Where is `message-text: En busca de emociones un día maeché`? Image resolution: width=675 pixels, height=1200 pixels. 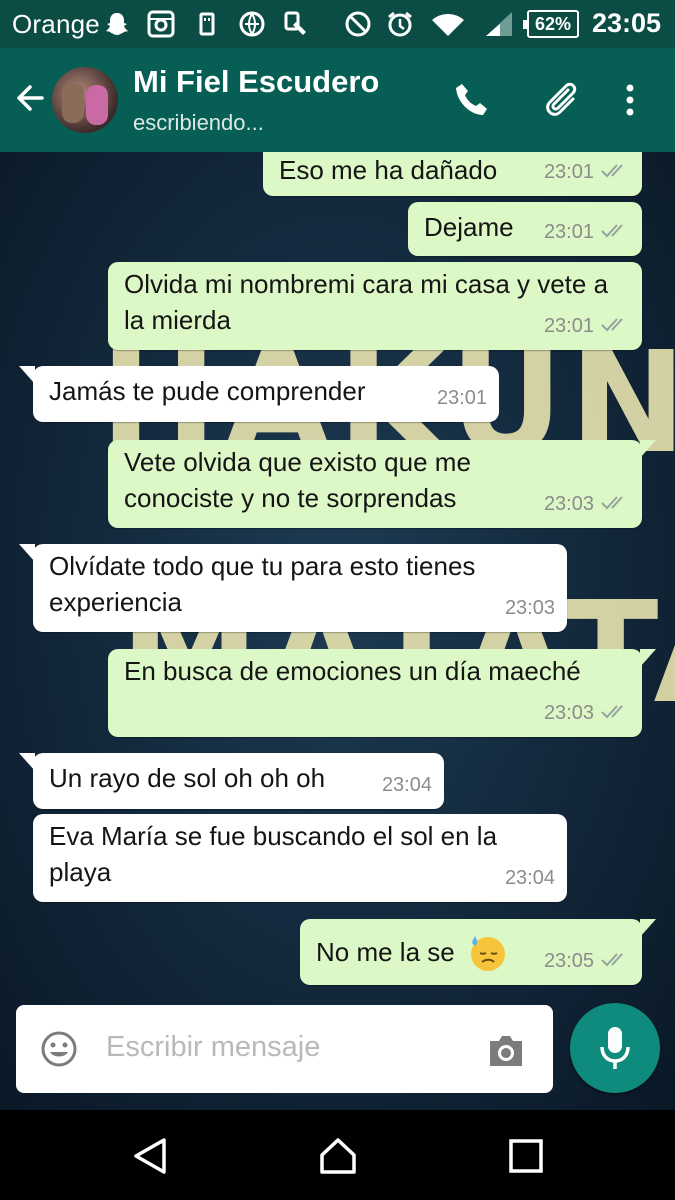
message-text: En busca de emociones un día maeché is located at coordinates (352, 671).